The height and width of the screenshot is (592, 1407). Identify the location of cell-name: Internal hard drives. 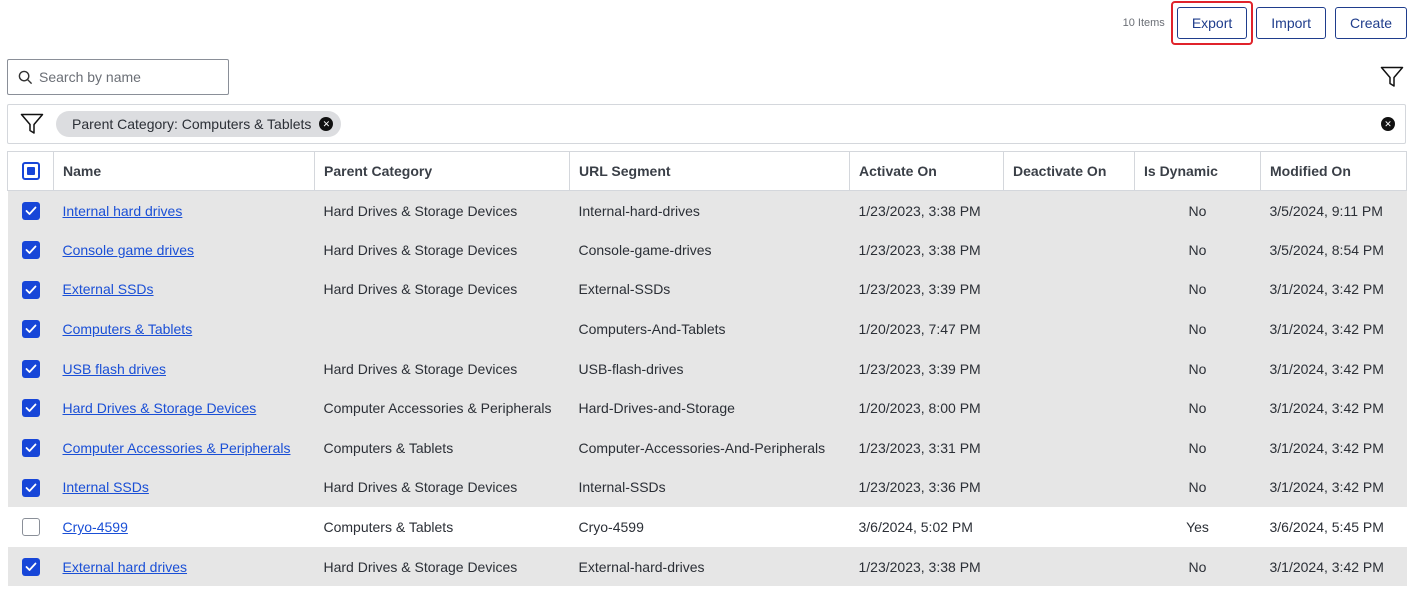
(184, 210).